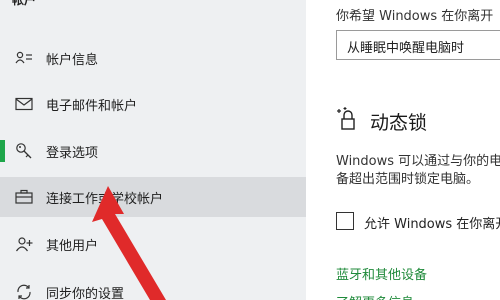  What do you see at coordinates (418, 161) in the screenshot?
I see `dynamic-lock-description: Windows 可以通过与你的电` at bounding box center [418, 161].